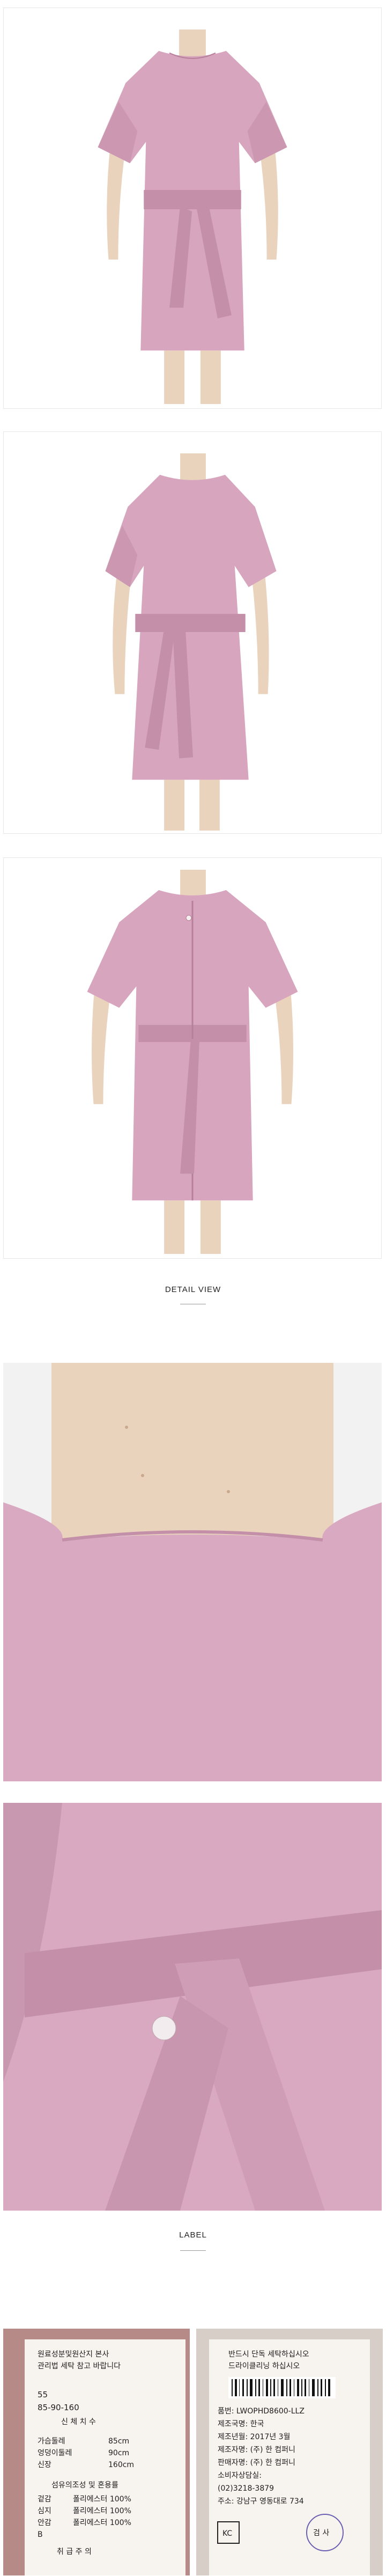 The height and width of the screenshot is (2576, 386). What do you see at coordinates (264, 2366) in the screenshot?
I see `label-right-line-2: 드라이클리닝 하십시오` at bounding box center [264, 2366].